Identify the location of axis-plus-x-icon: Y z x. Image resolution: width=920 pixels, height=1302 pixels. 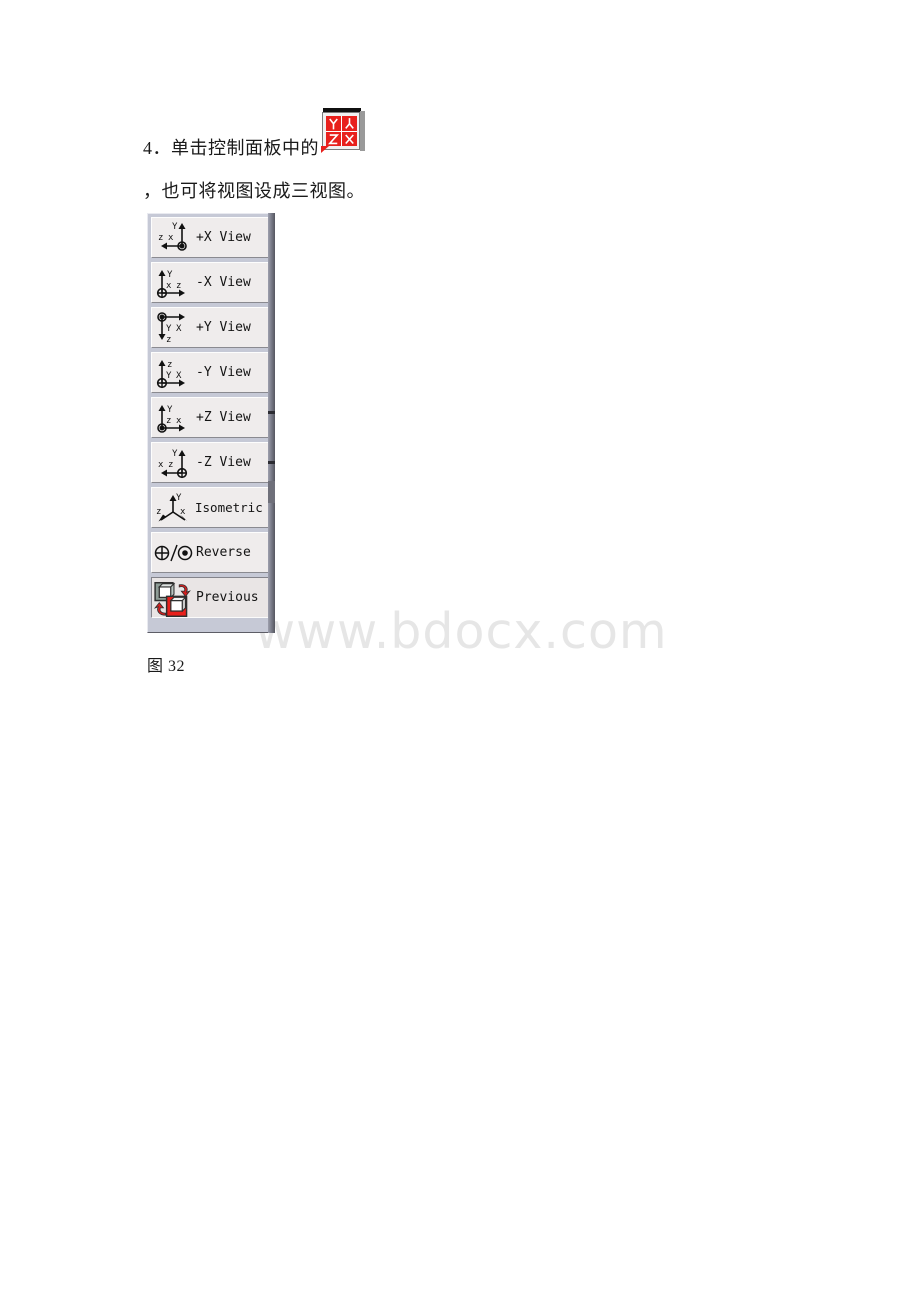
(173, 237).